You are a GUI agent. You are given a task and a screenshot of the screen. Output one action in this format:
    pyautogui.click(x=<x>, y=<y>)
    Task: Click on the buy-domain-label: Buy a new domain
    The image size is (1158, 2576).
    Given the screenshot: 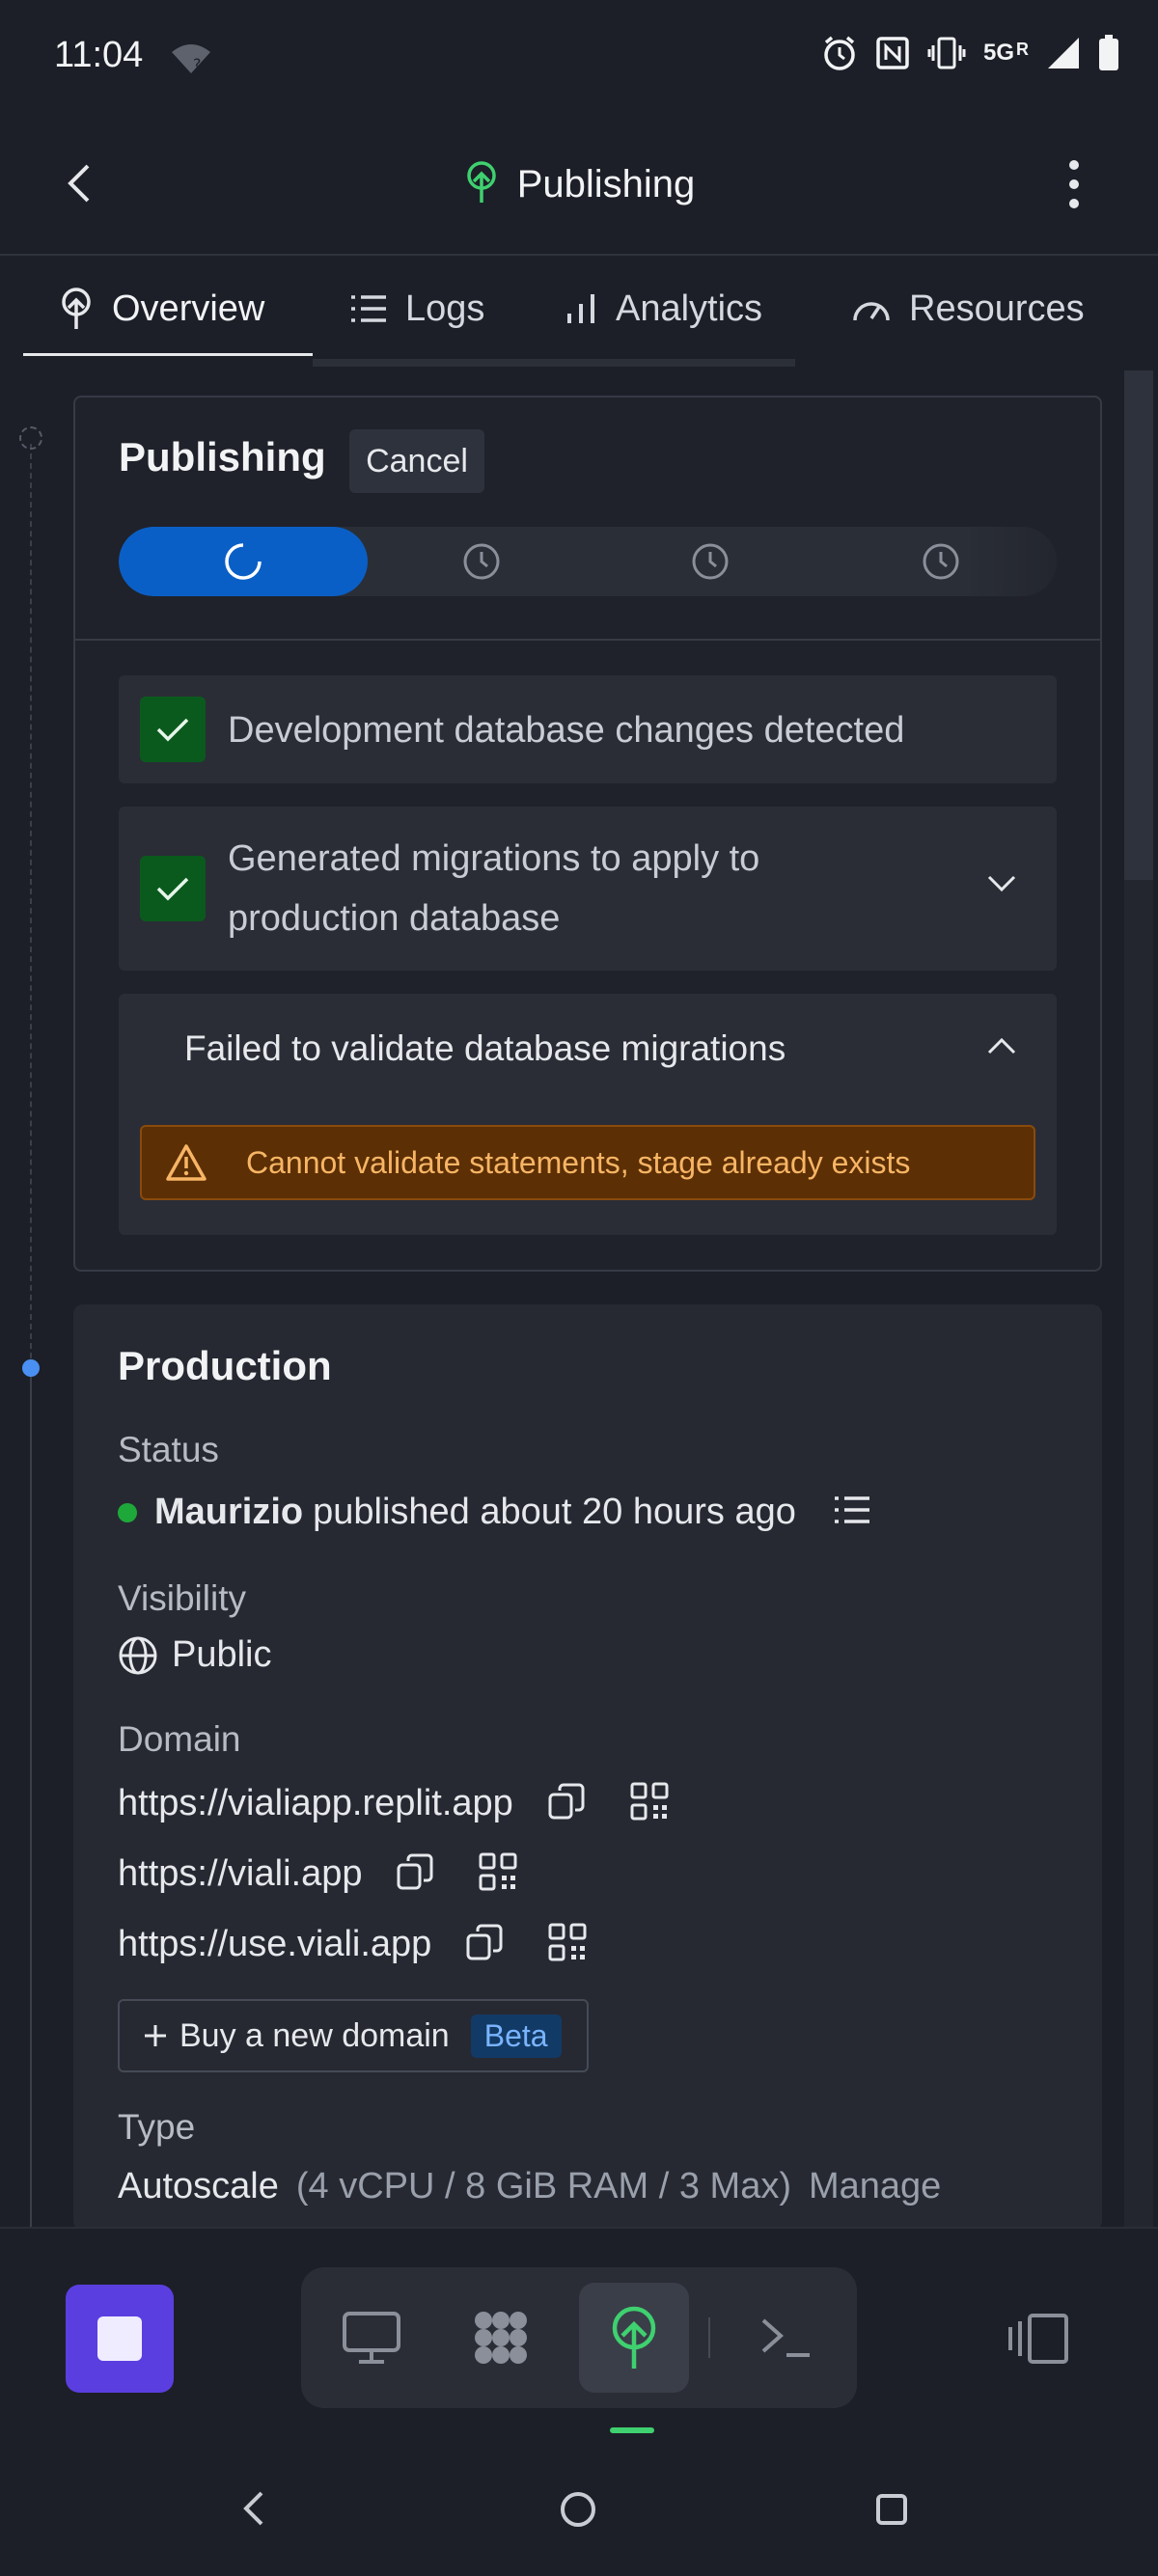 What is the action you would take?
    pyautogui.click(x=314, y=2035)
    